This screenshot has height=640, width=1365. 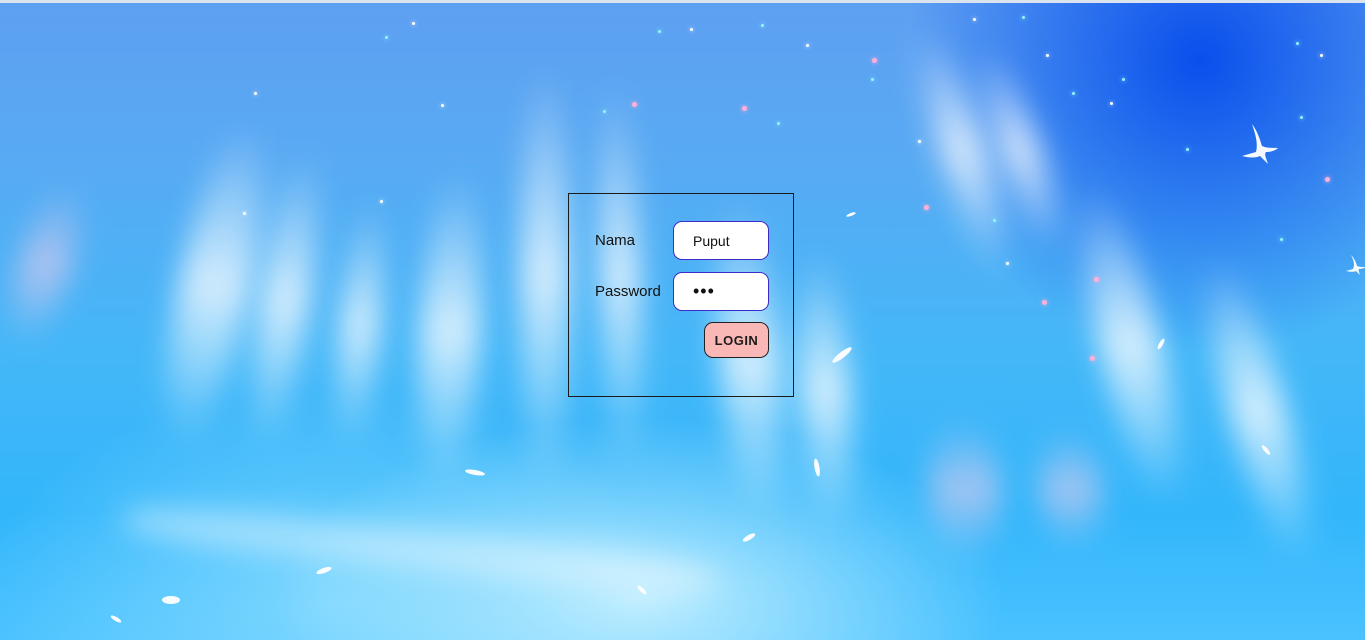 I want to click on login-form: Nama Password LOGIN, so click(x=681, y=295).